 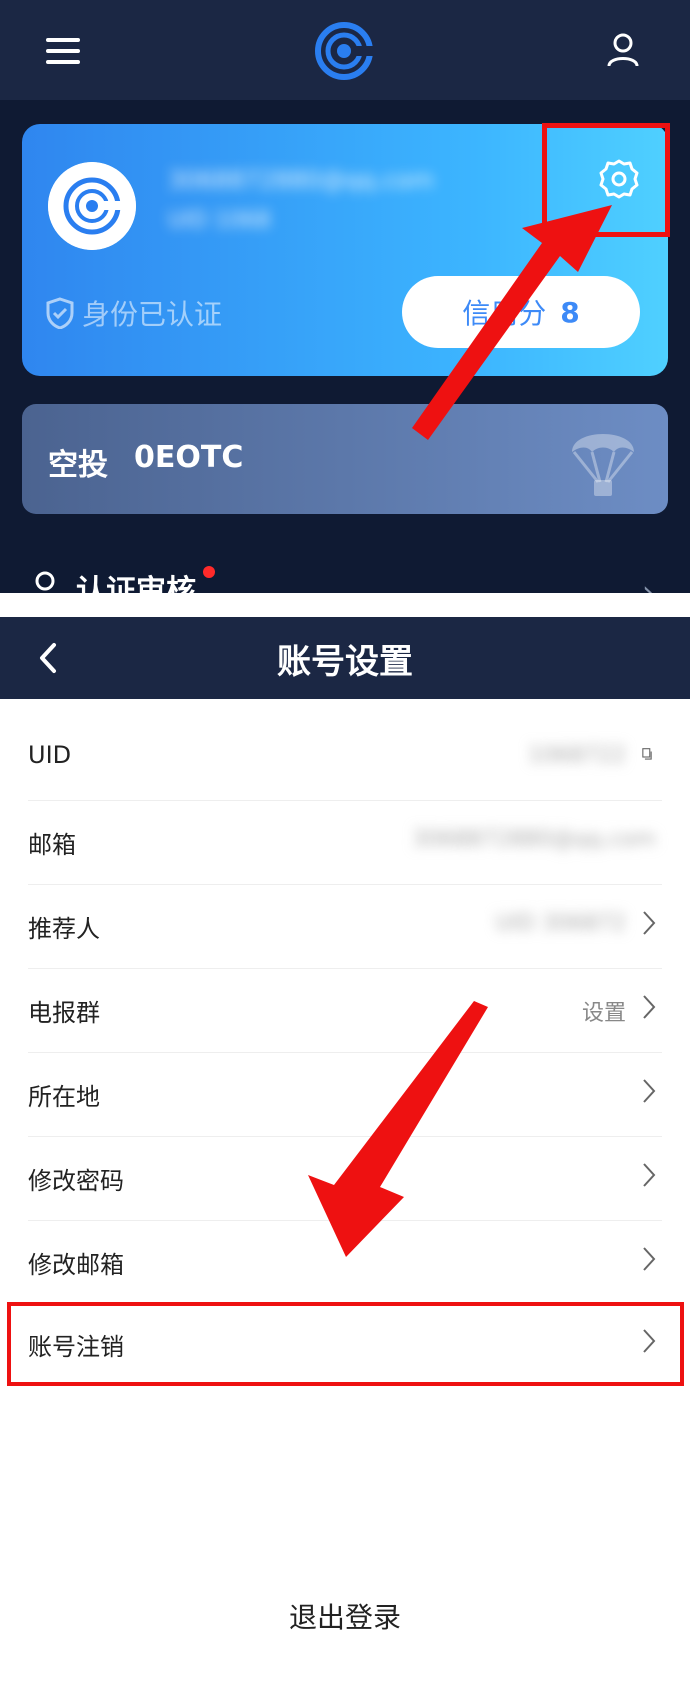 What do you see at coordinates (345, 605) in the screenshot?
I see `screenshot-divider` at bounding box center [345, 605].